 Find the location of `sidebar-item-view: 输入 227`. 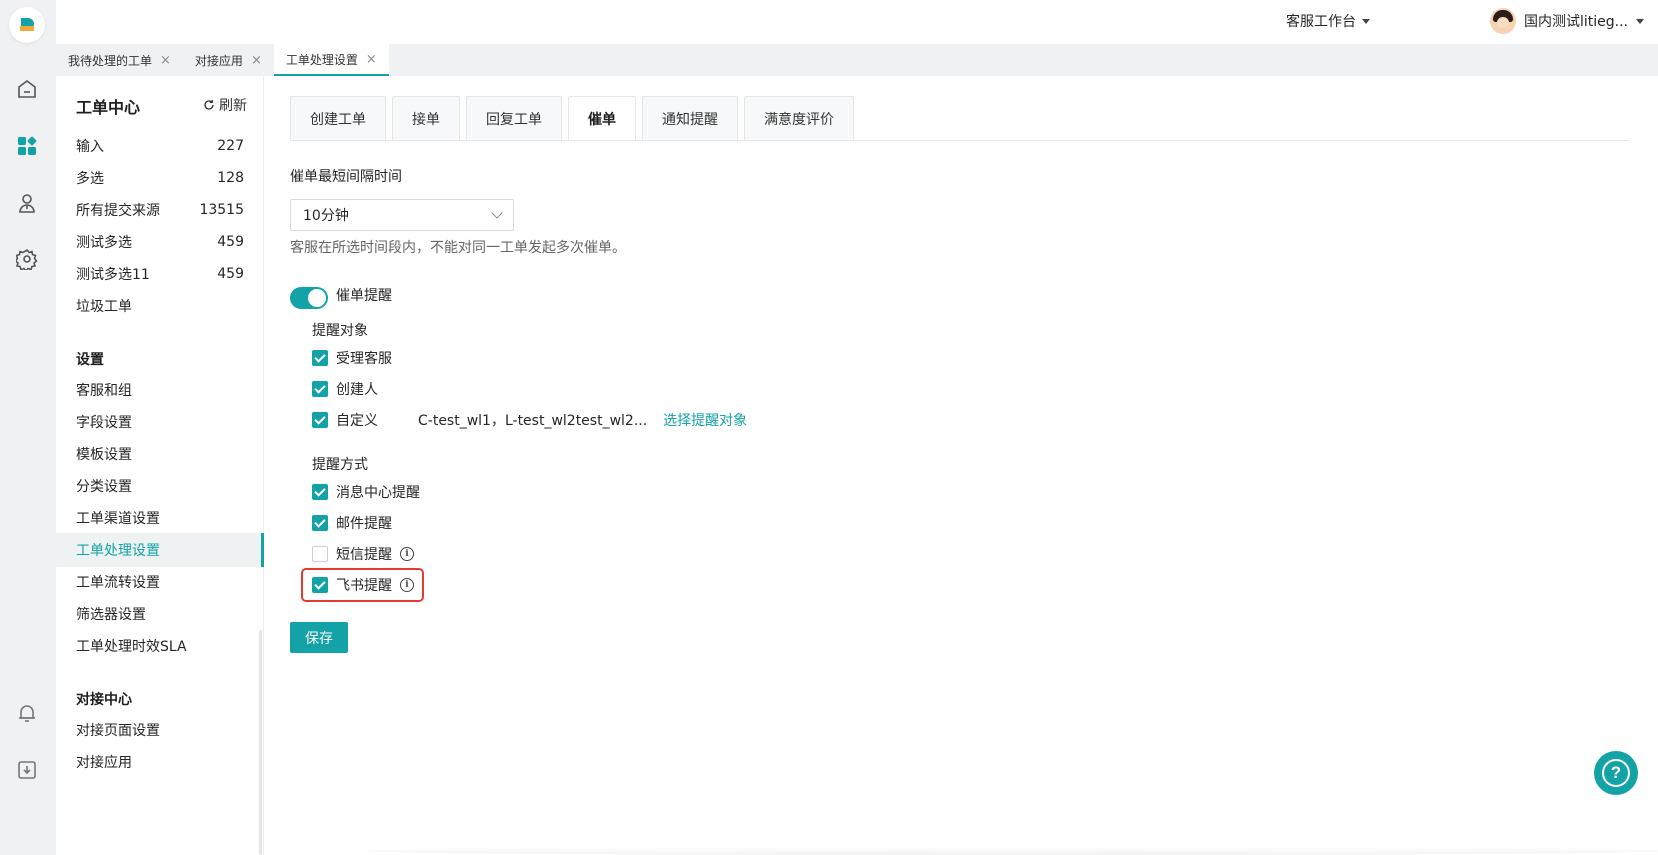

sidebar-item-view: 输入 227 is located at coordinates (160, 146).